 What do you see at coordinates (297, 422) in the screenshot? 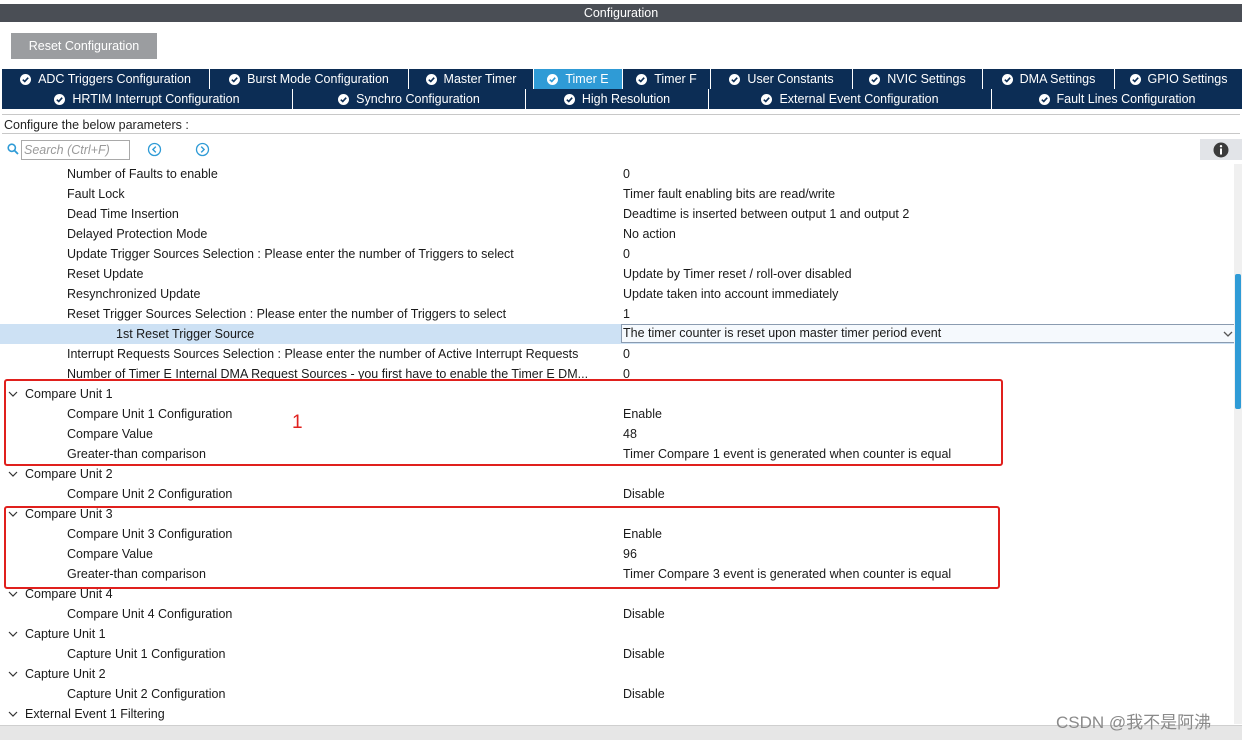
I see `annotation-number: 1` at bounding box center [297, 422].